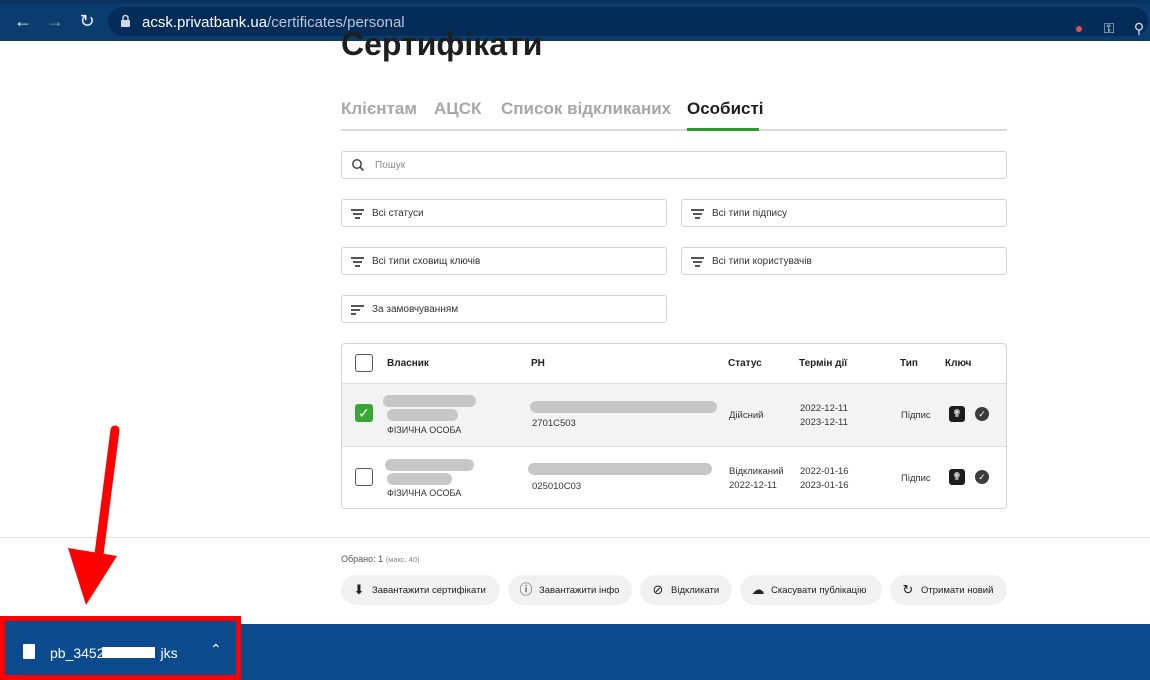  I want to click on cloud-off-icon: ☁, so click(758, 589).